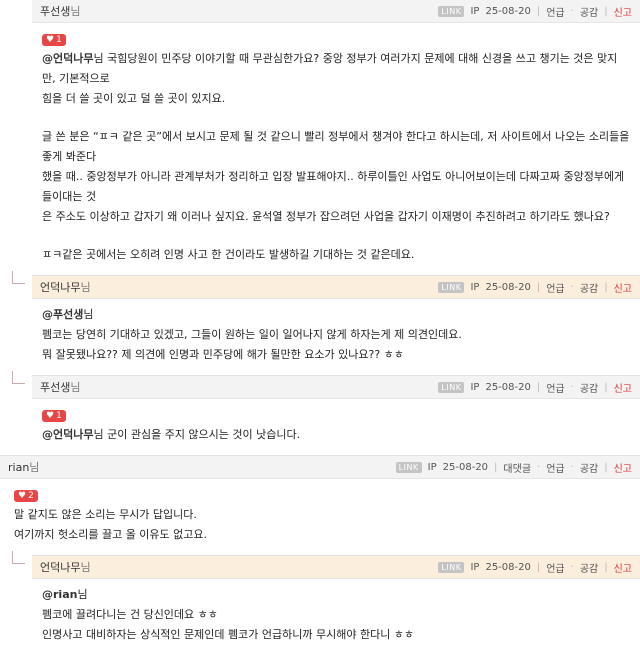 The width and height of the screenshot is (640, 655). What do you see at coordinates (336, 567) in the screenshot?
I see `comment-header: 언덕나무님 LINK IP 25-08-20 | 언급 · 공감 | 신고` at bounding box center [336, 567].